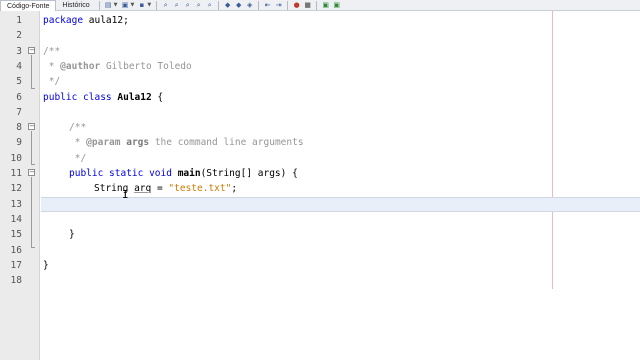 This screenshot has height=360, width=640. Describe the element at coordinates (19, 51) in the screenshot. I see `line-number: 3` at that location.